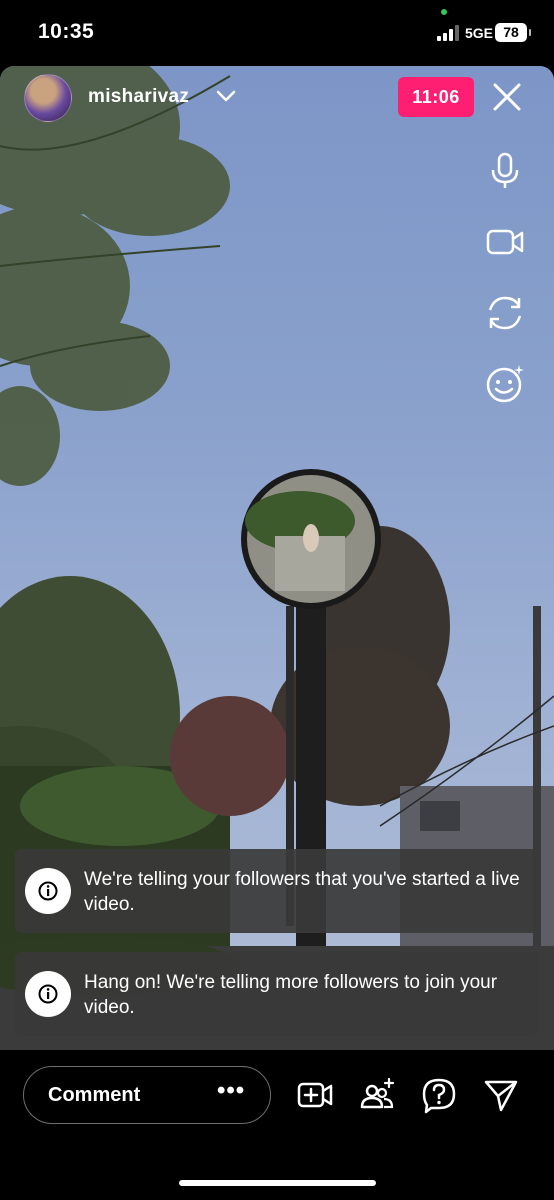 This screenshot has height=1200, width=554. Describe the element at coordinates (507, 97) in the screenshot. I see `close-icon` at that location.